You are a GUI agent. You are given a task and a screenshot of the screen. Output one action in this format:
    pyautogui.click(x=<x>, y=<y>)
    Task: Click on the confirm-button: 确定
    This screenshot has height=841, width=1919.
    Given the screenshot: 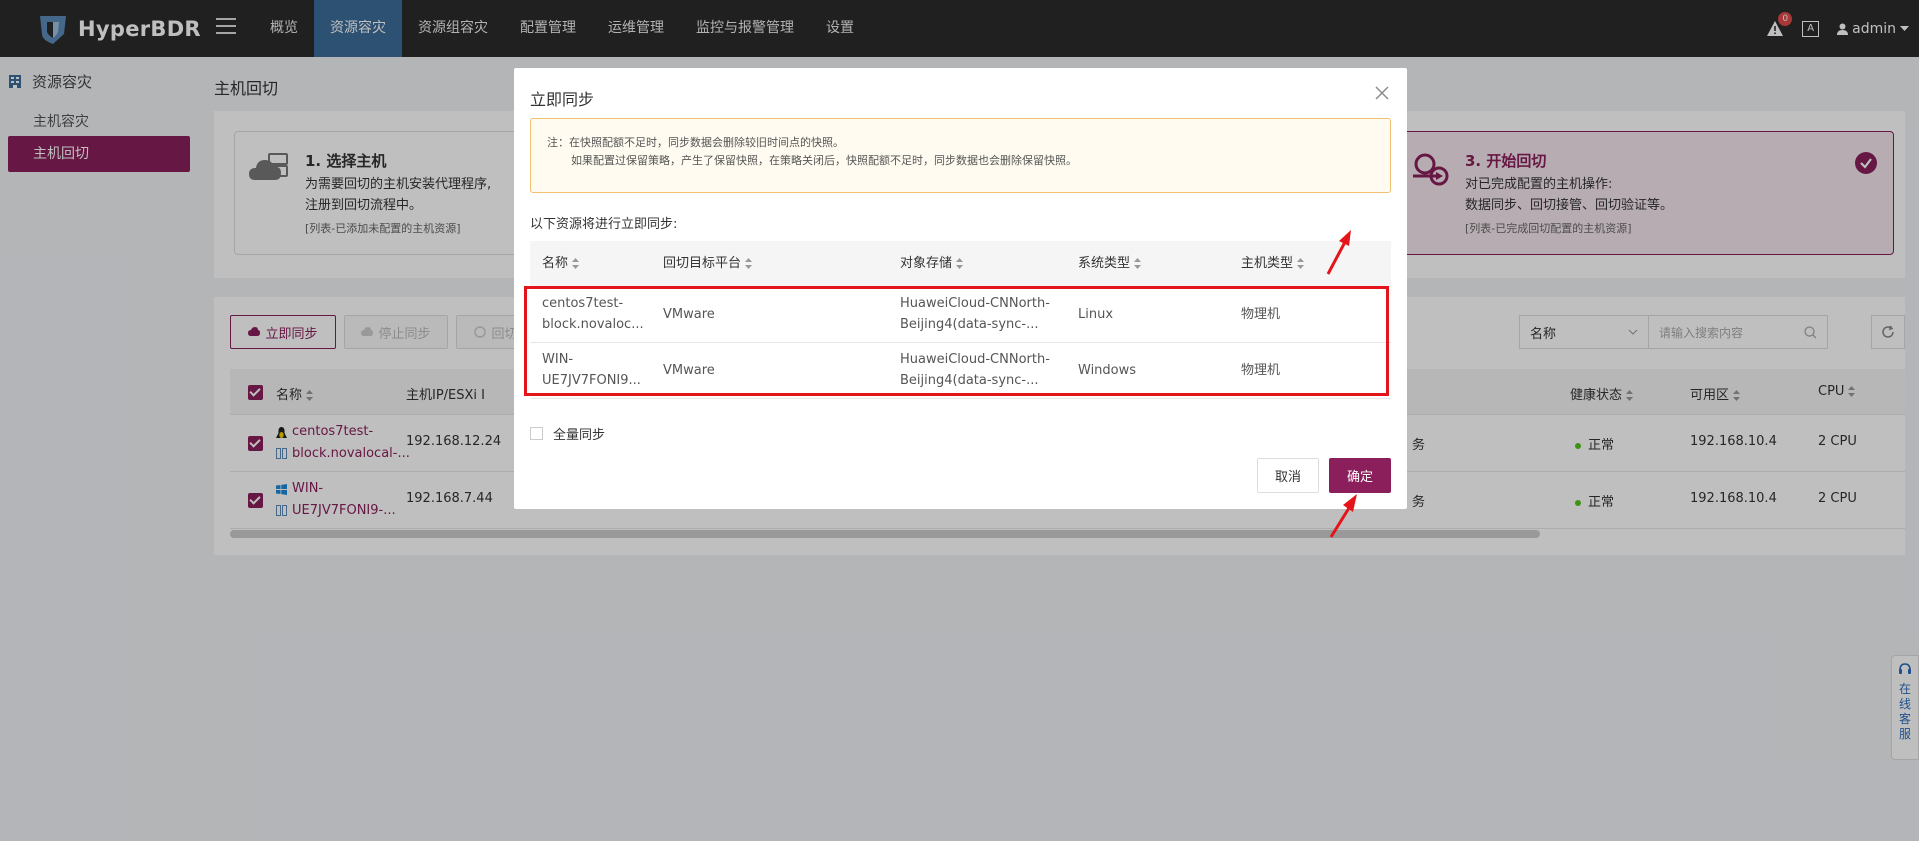 What is the action you would take?
    pyautogui.click(x=1360, y=475)
    